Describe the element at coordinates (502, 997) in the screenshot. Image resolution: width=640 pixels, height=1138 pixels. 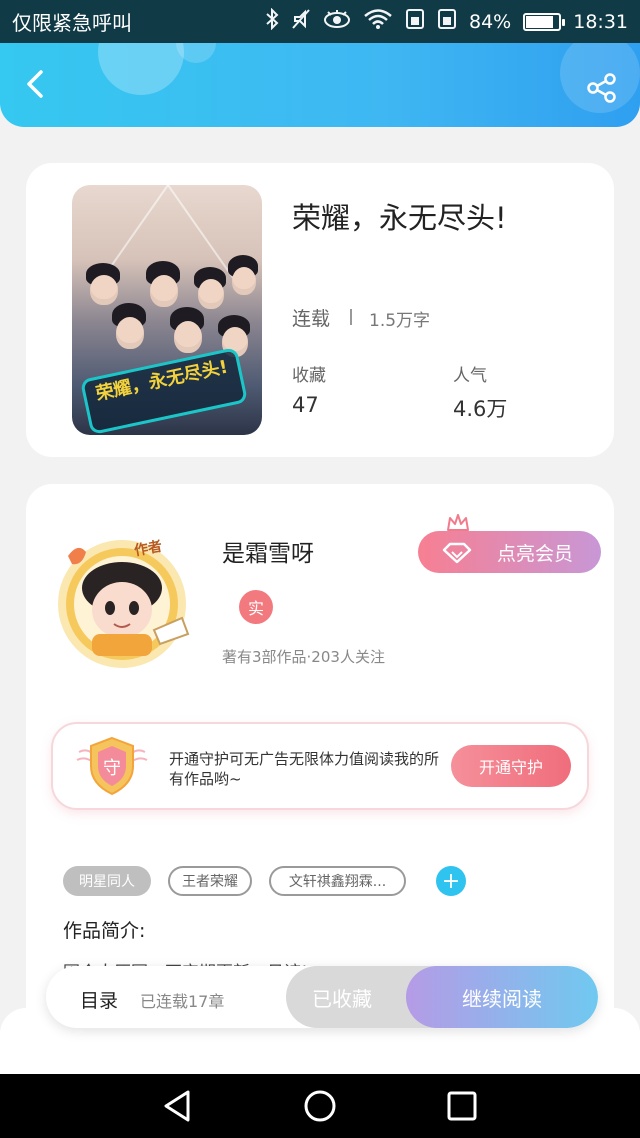
I see `continue-reading-button: 继续阅读` at that location.